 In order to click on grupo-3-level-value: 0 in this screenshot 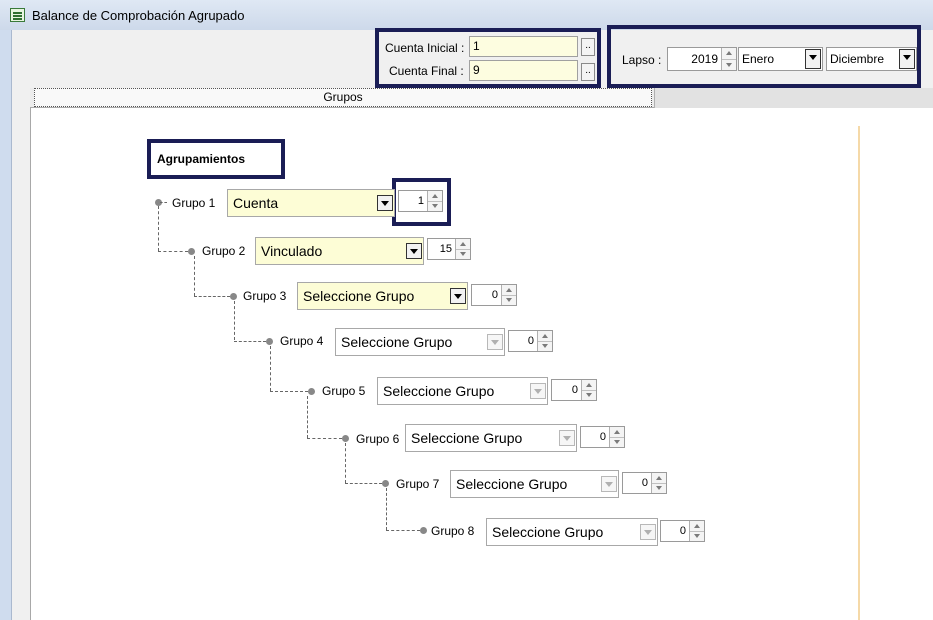, I will do `click(494, 295)`.